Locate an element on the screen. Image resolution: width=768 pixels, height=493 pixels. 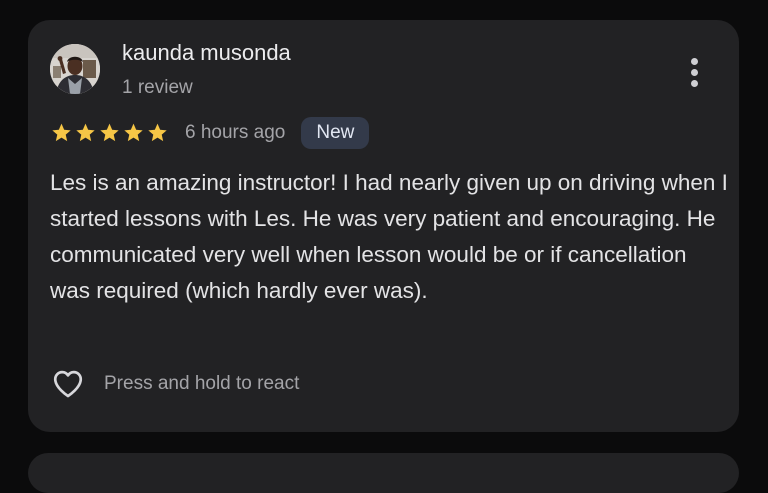
more-options-button is located at coordinates (694, 72).